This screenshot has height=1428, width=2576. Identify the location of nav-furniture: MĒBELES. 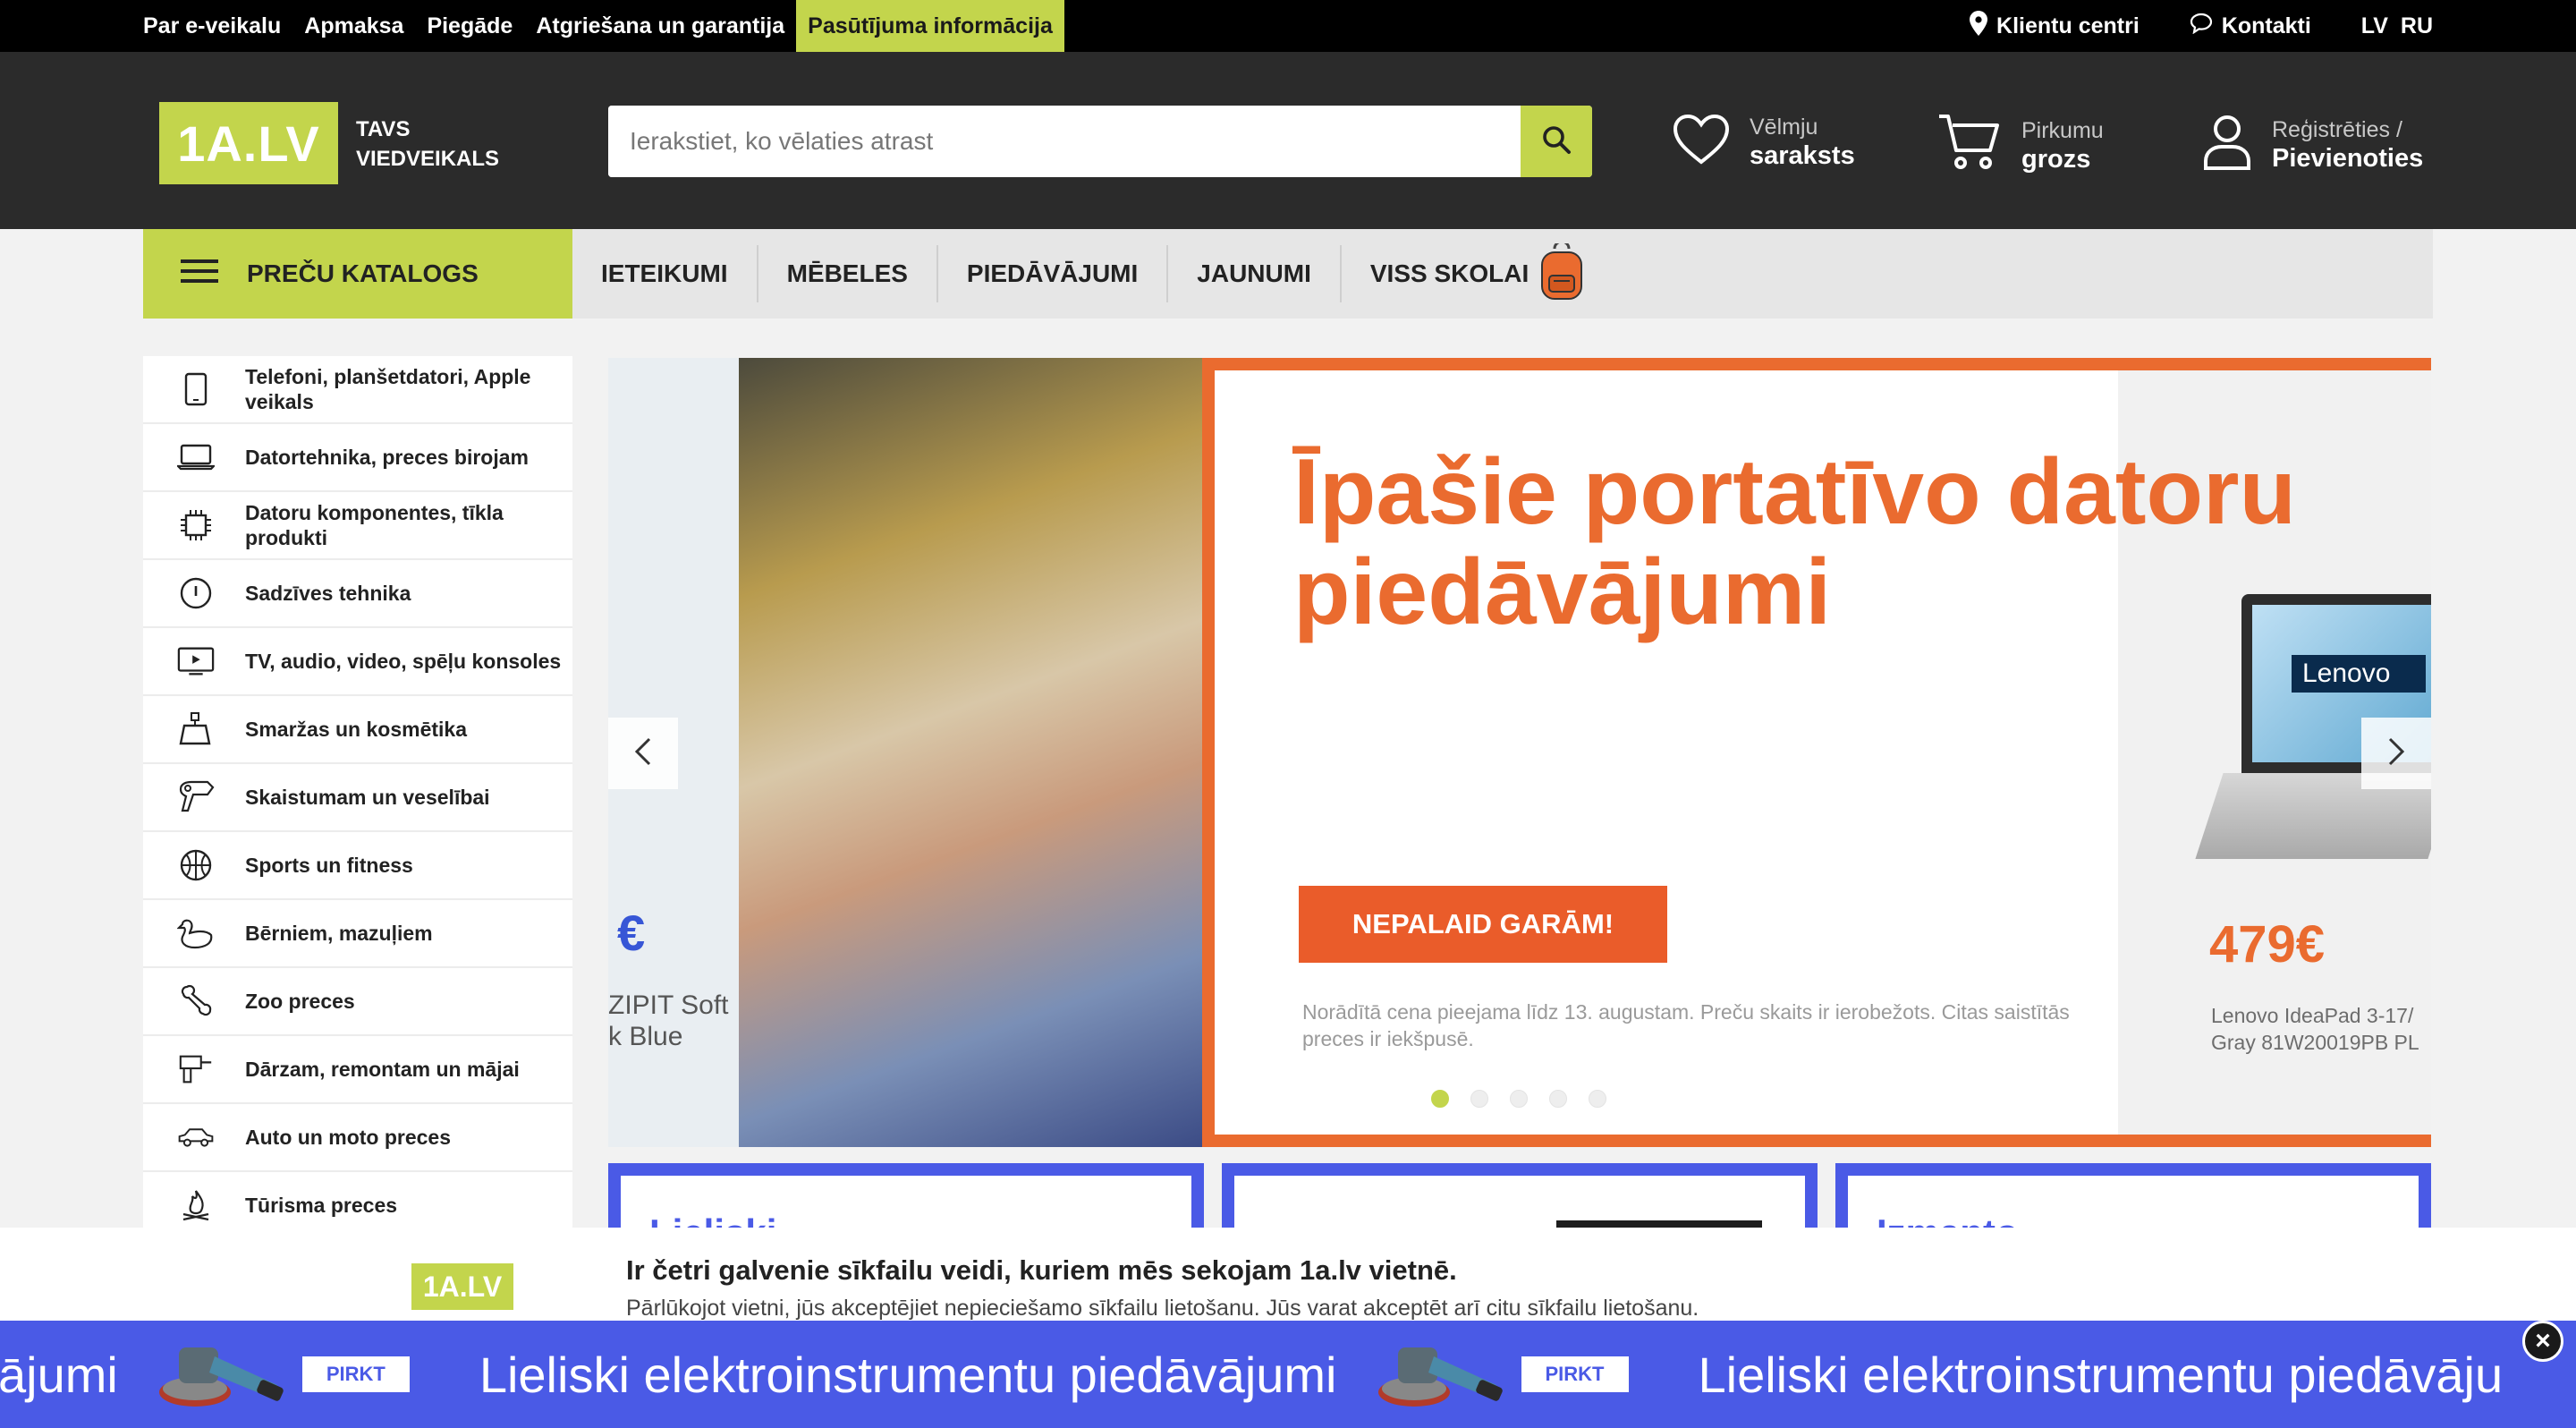
(848, 273).